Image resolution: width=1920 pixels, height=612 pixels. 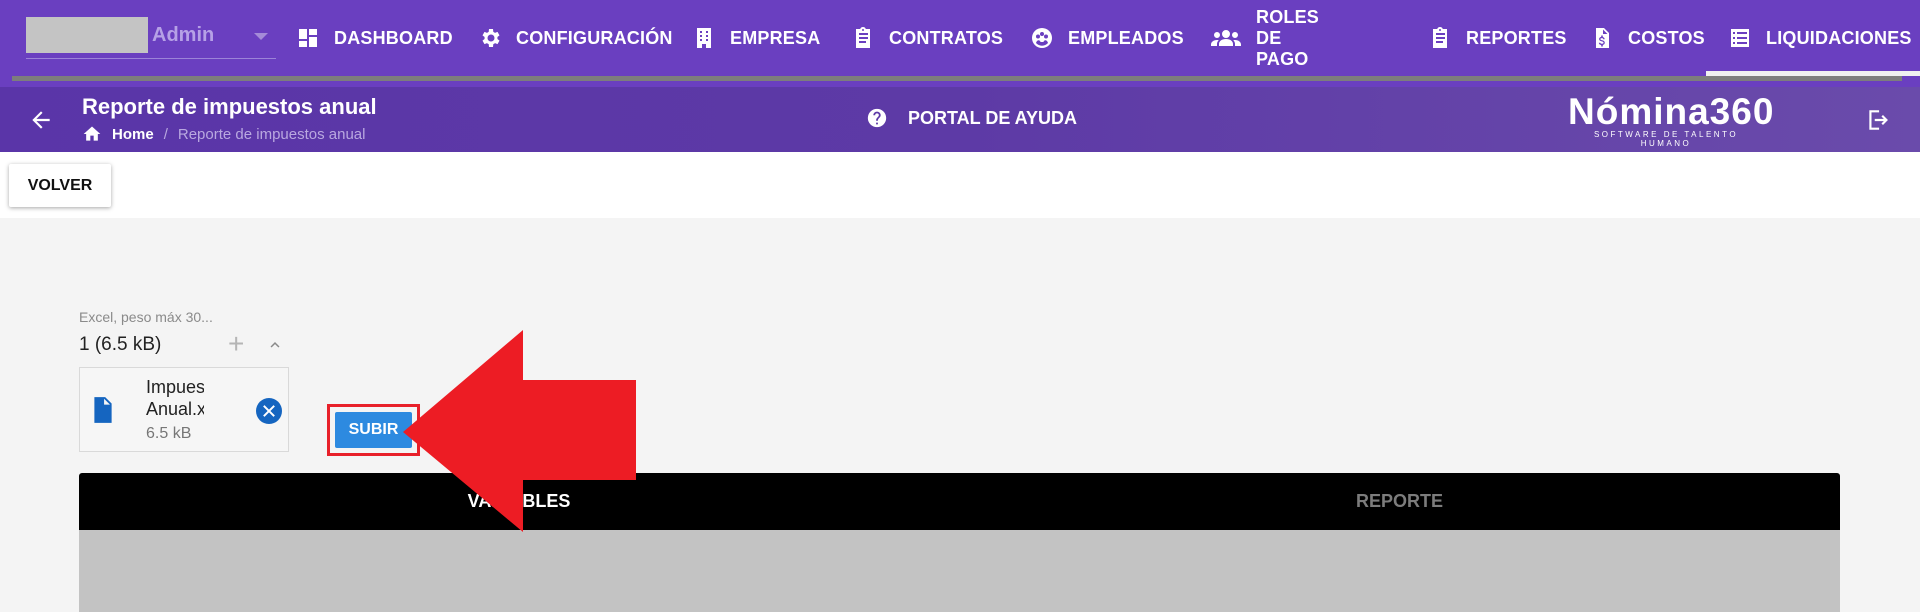 I want to click on nav-costos: COSTOS, so click(x=1647, y=38).